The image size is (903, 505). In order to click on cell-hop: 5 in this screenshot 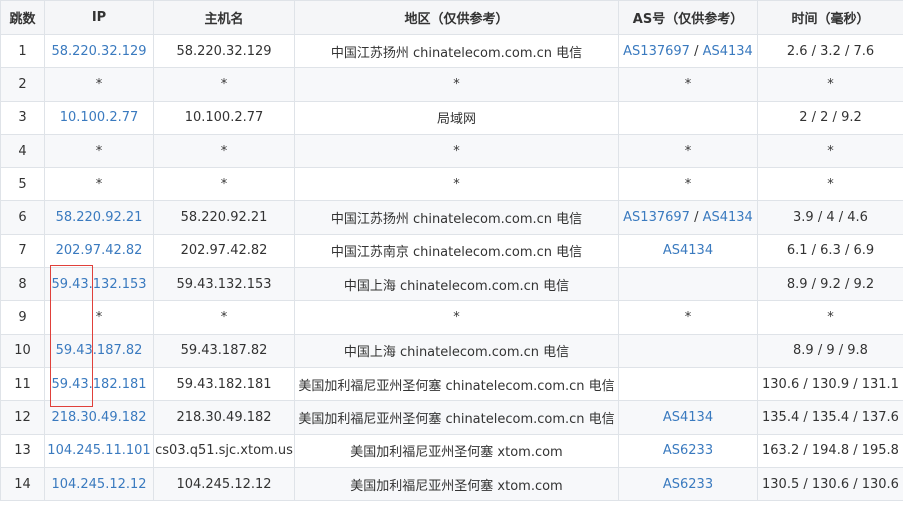, I will do `click(22, 184)`.